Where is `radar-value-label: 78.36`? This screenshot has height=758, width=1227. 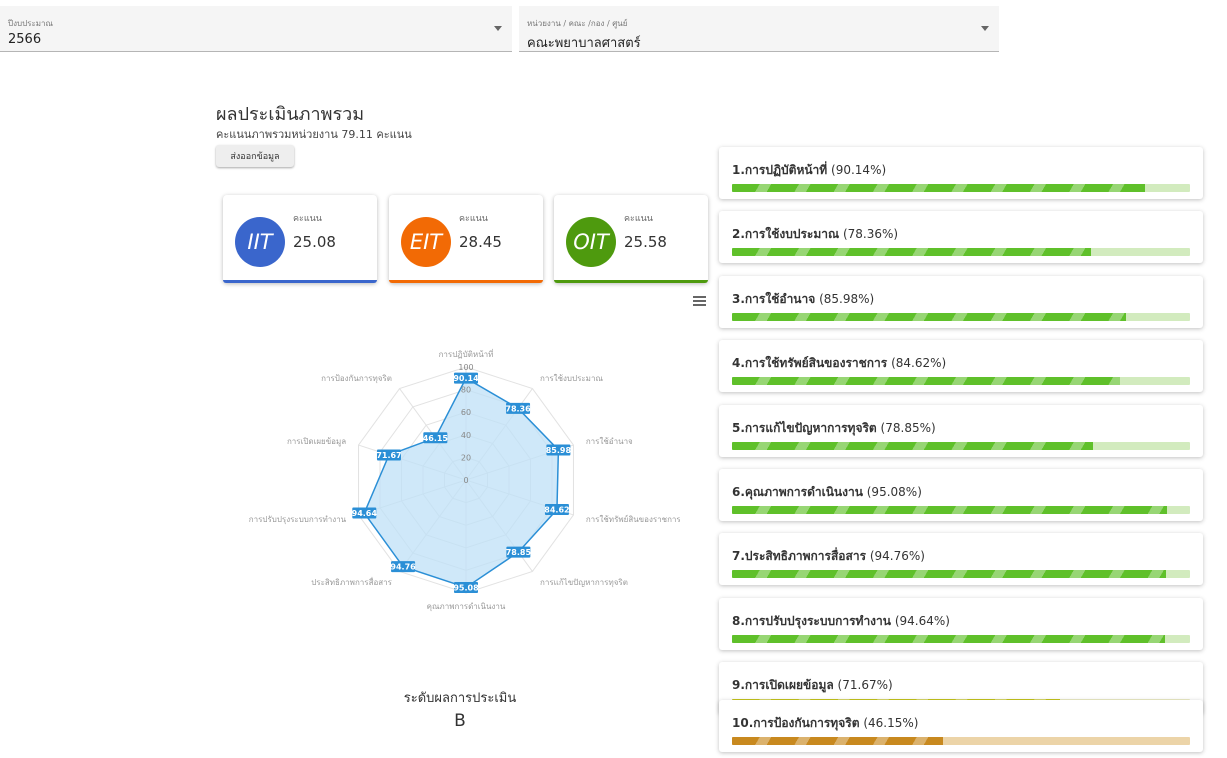
radar-value-label: 78.36 is located at coordinates (518, 408).